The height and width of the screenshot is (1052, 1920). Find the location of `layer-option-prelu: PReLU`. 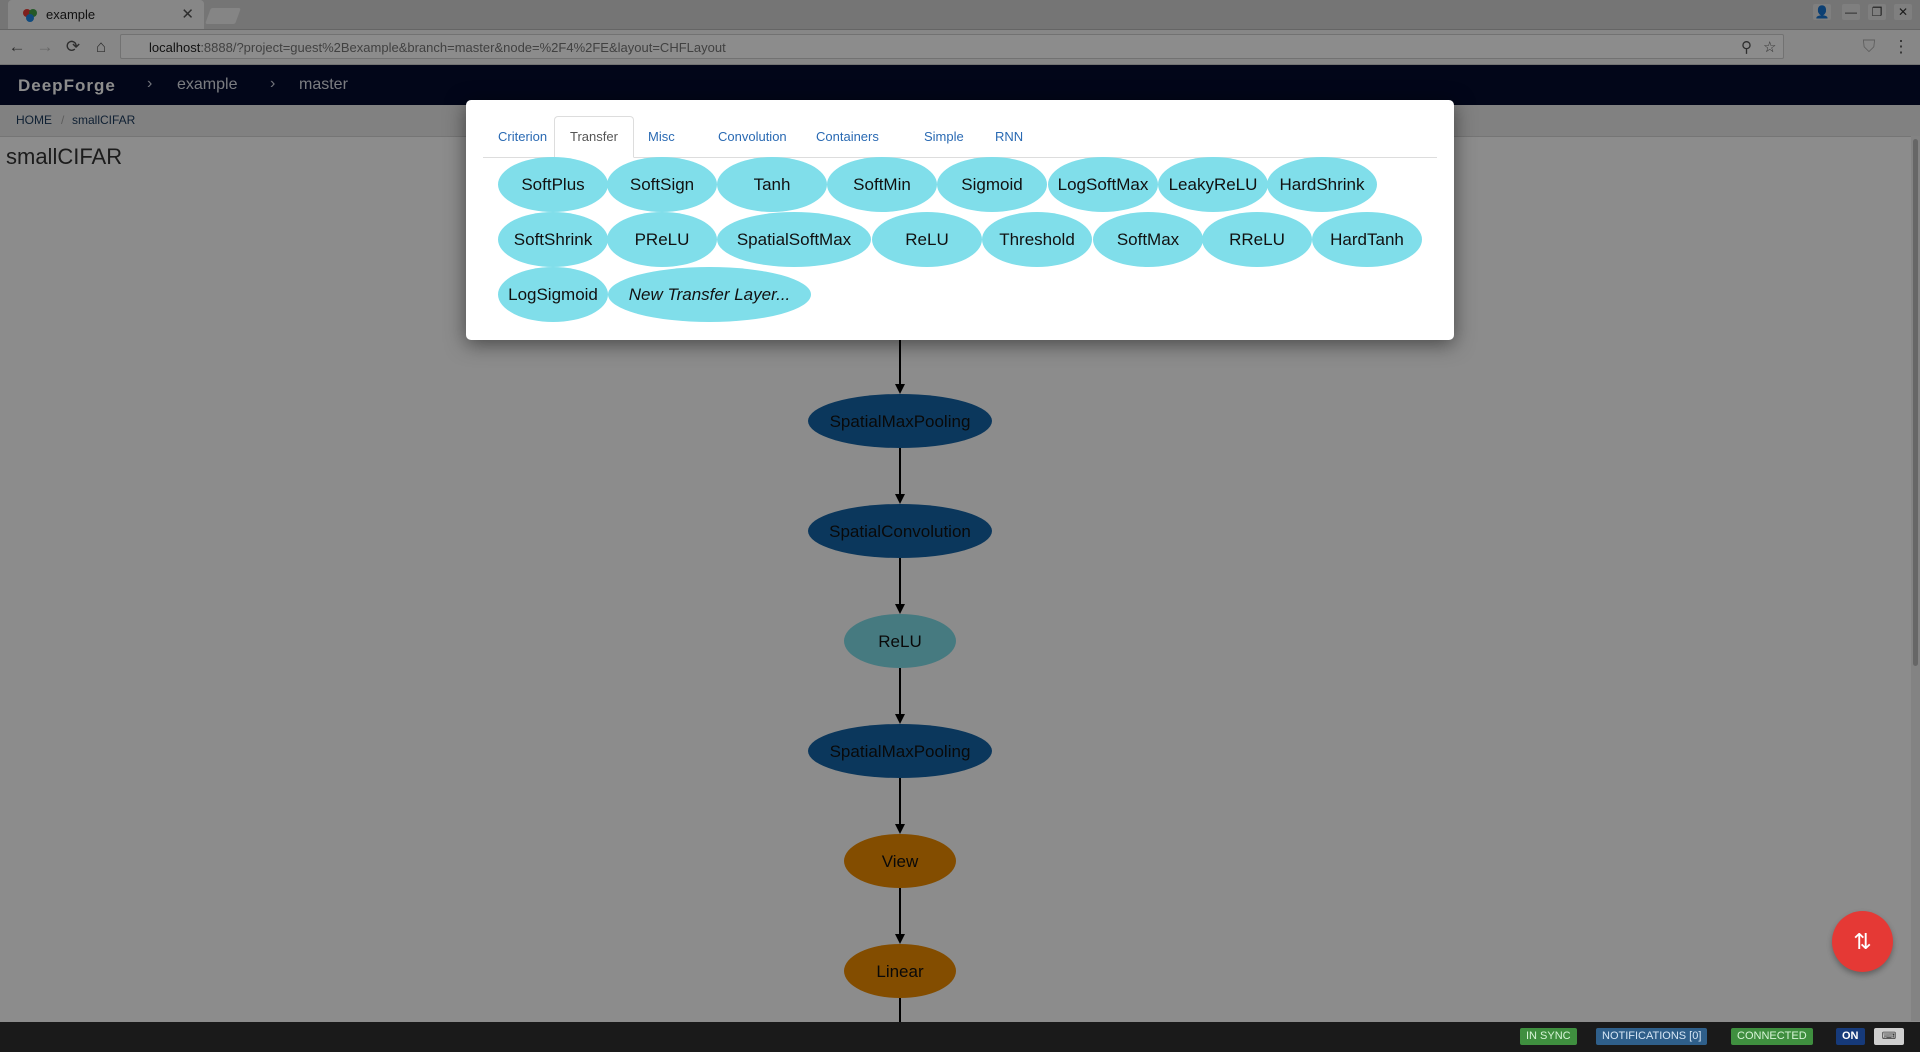

layer-option-prelu: PReLU is located at coordinates (662, 239).